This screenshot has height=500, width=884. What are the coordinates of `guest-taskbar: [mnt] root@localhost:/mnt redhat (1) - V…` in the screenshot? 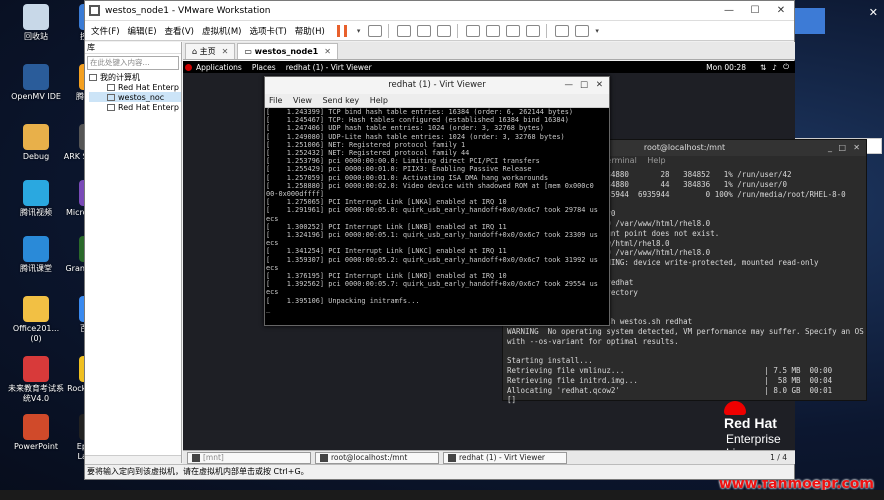 It's located at (489, 457).